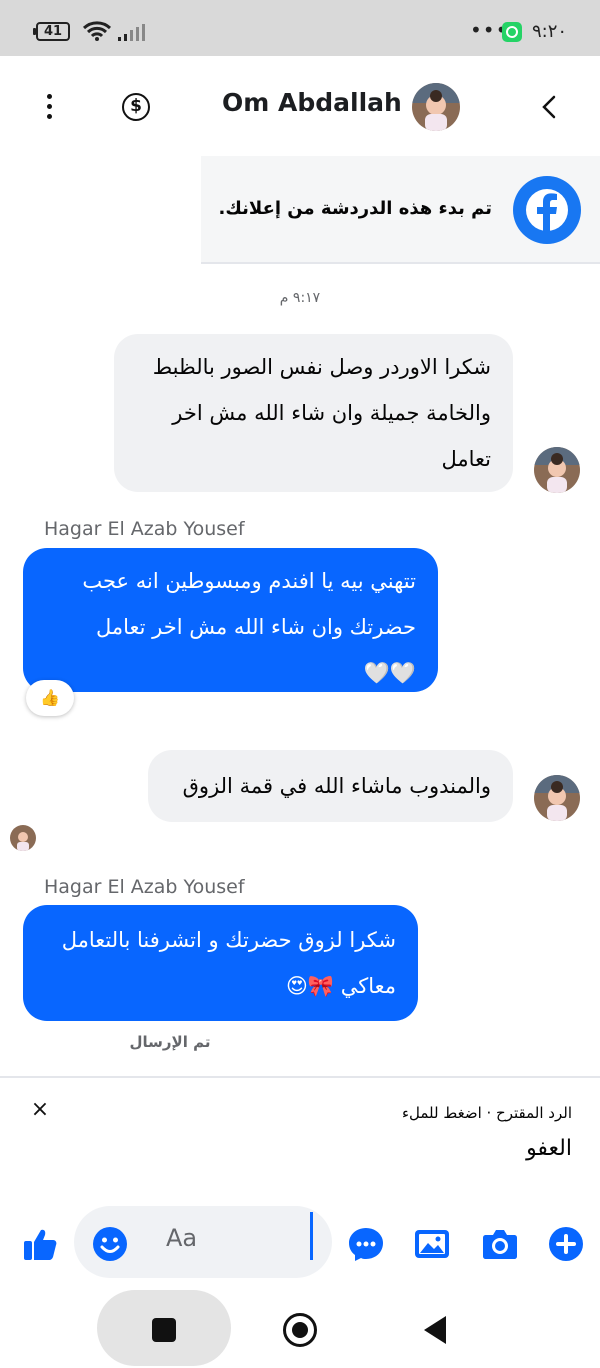 This screenshot has height=1368, width=600. What do you see at coordinates (341, 986) in the screenshot?
I see `message-line: معاكي 🎀😍` at bounding box center [341, 986].